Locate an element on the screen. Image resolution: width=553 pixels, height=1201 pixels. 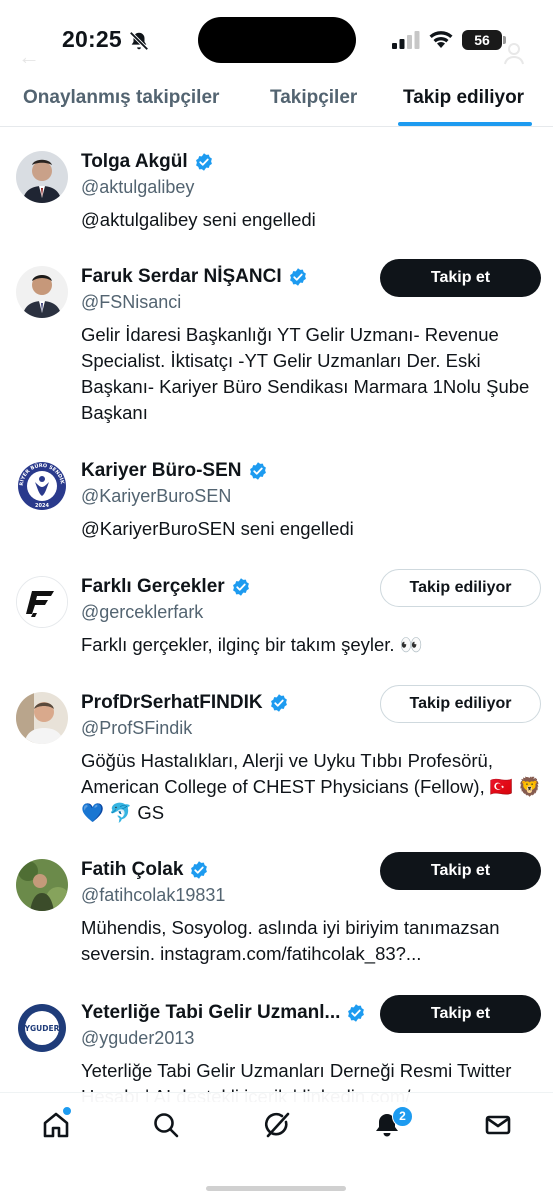
display-name: Kariyer Büro-SEN is located at coordinates (161, 471).